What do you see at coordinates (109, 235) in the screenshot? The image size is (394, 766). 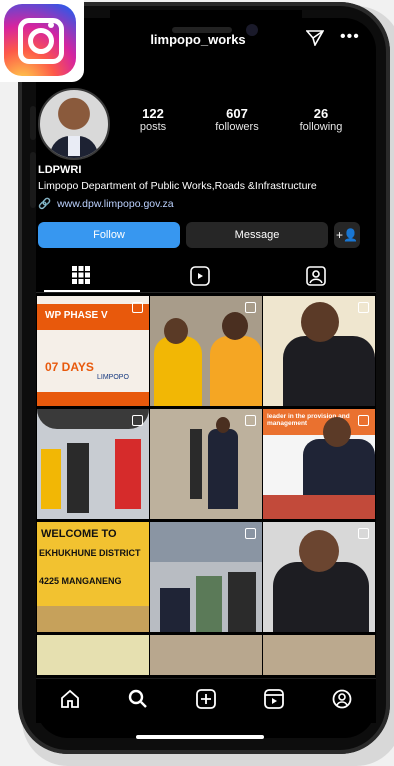 I see `follow-button: Follow` at bounding box center [109, 235].